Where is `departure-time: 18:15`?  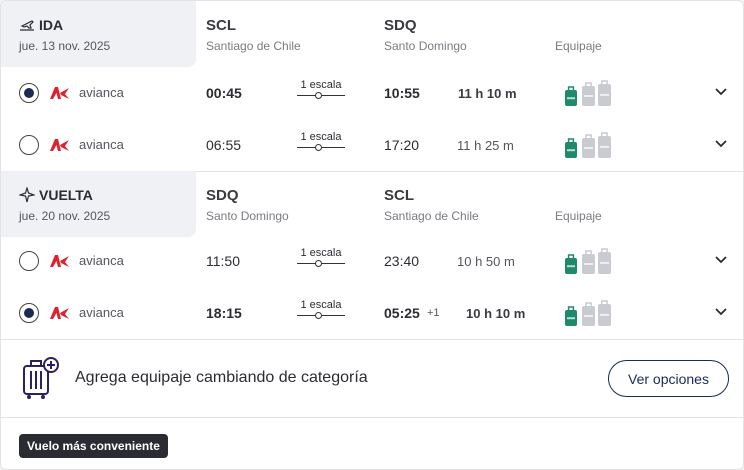 departure-time: 18:15 is located at coordinates (224, 313).